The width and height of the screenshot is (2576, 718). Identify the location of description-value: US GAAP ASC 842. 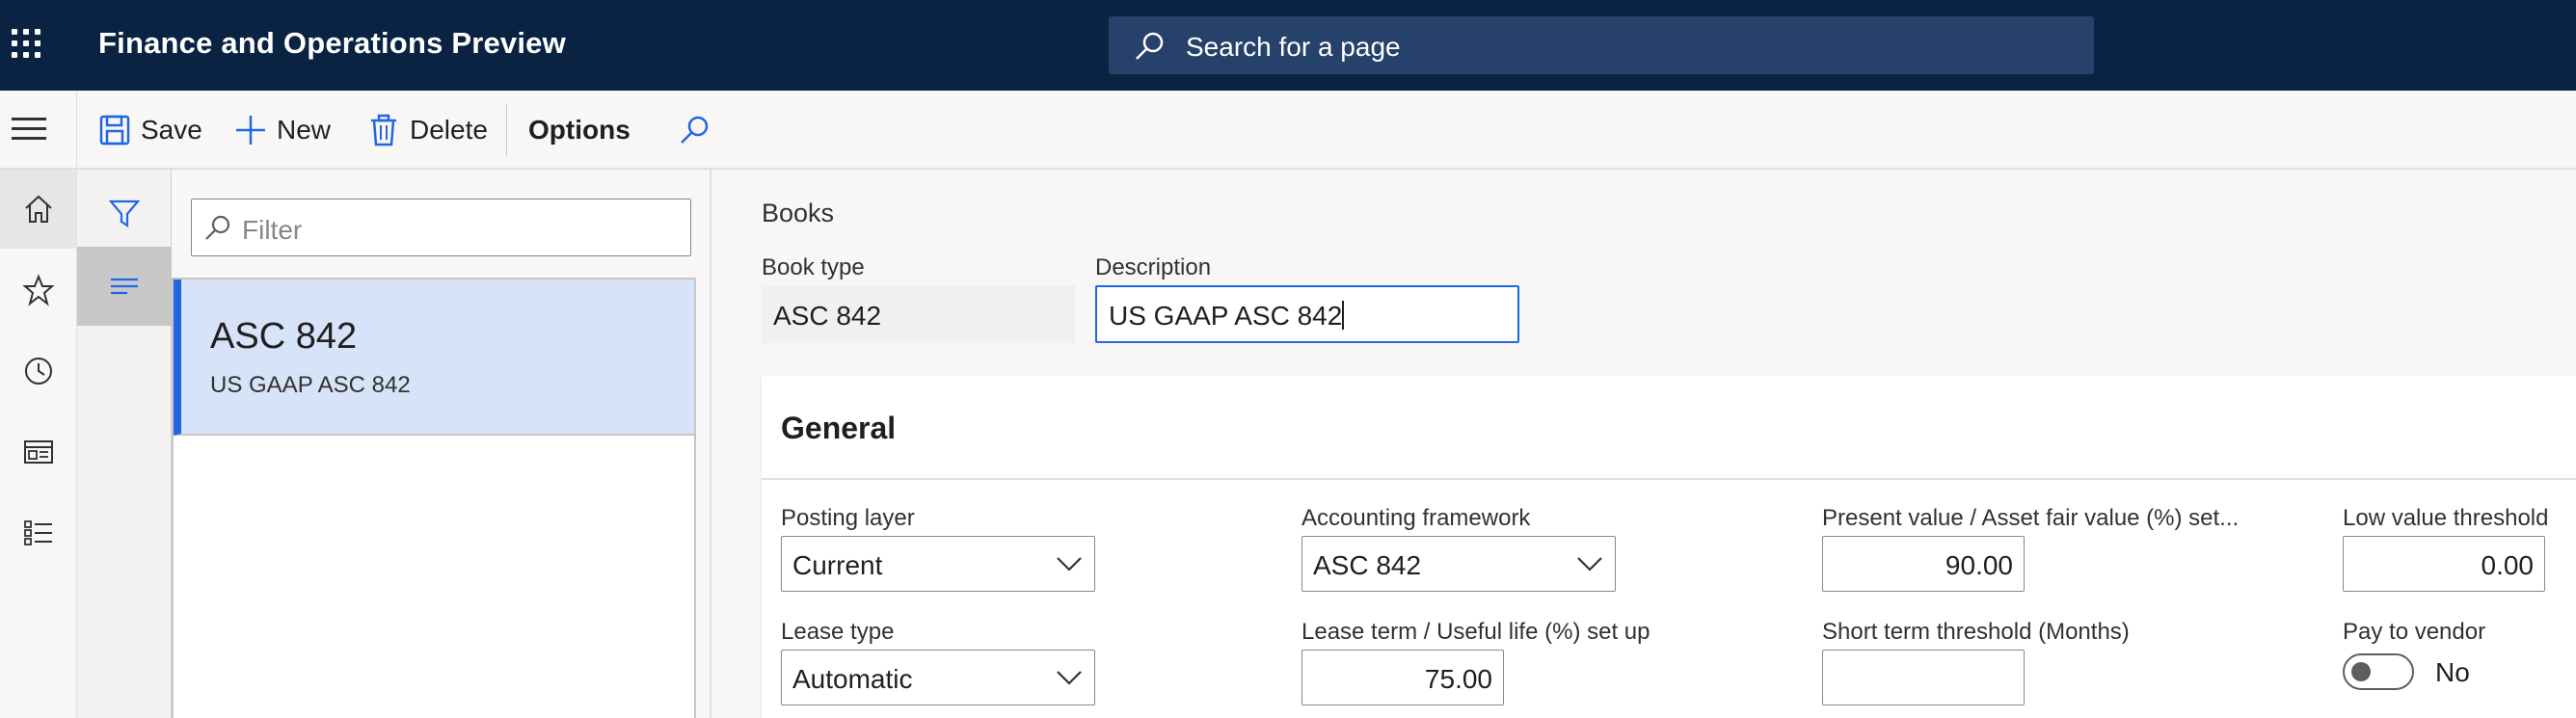
(1226, 316).